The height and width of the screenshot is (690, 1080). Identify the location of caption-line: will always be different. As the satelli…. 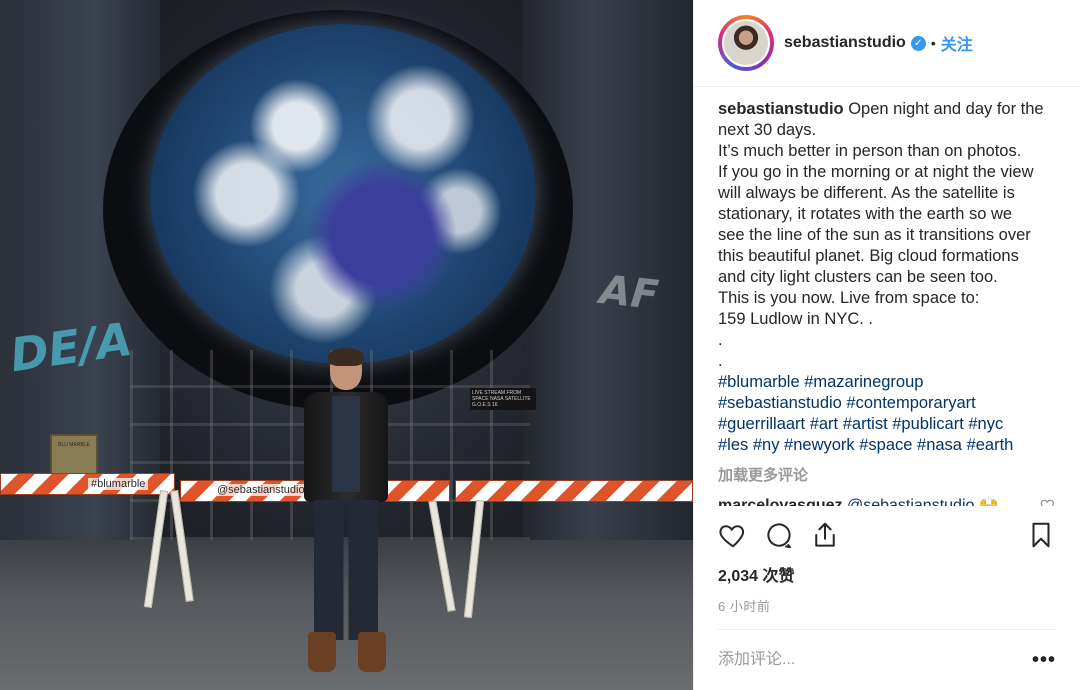
(866, 193).